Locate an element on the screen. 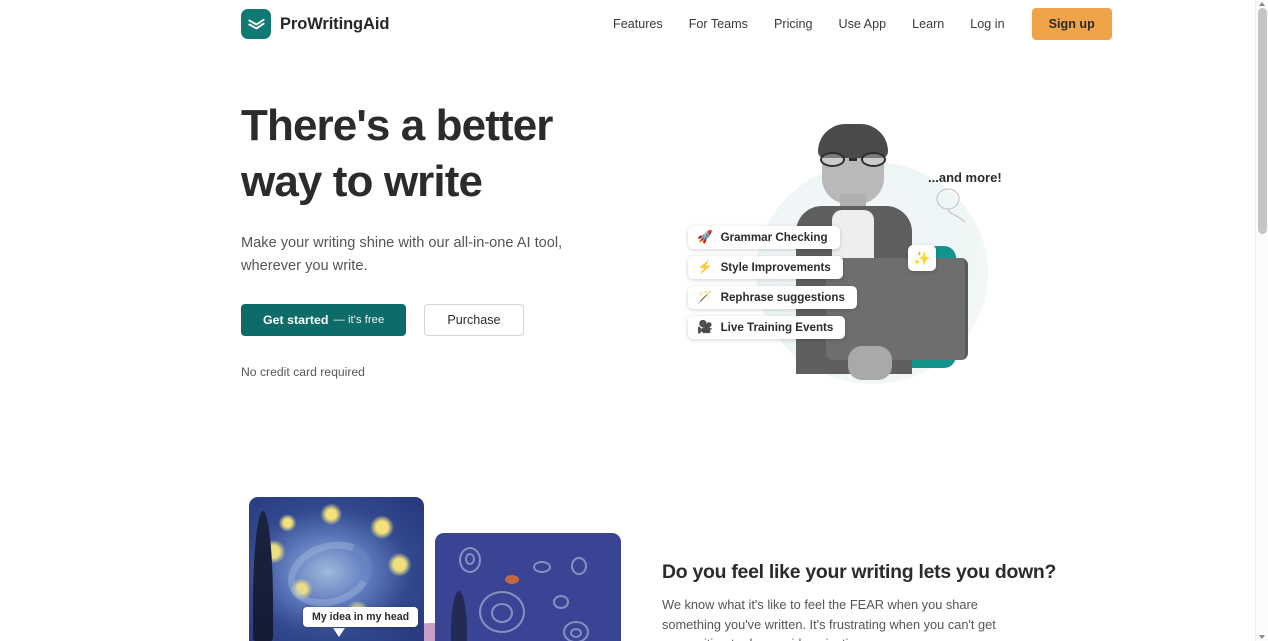  purchase-button: Purchase is located at coordinates (474, 320).